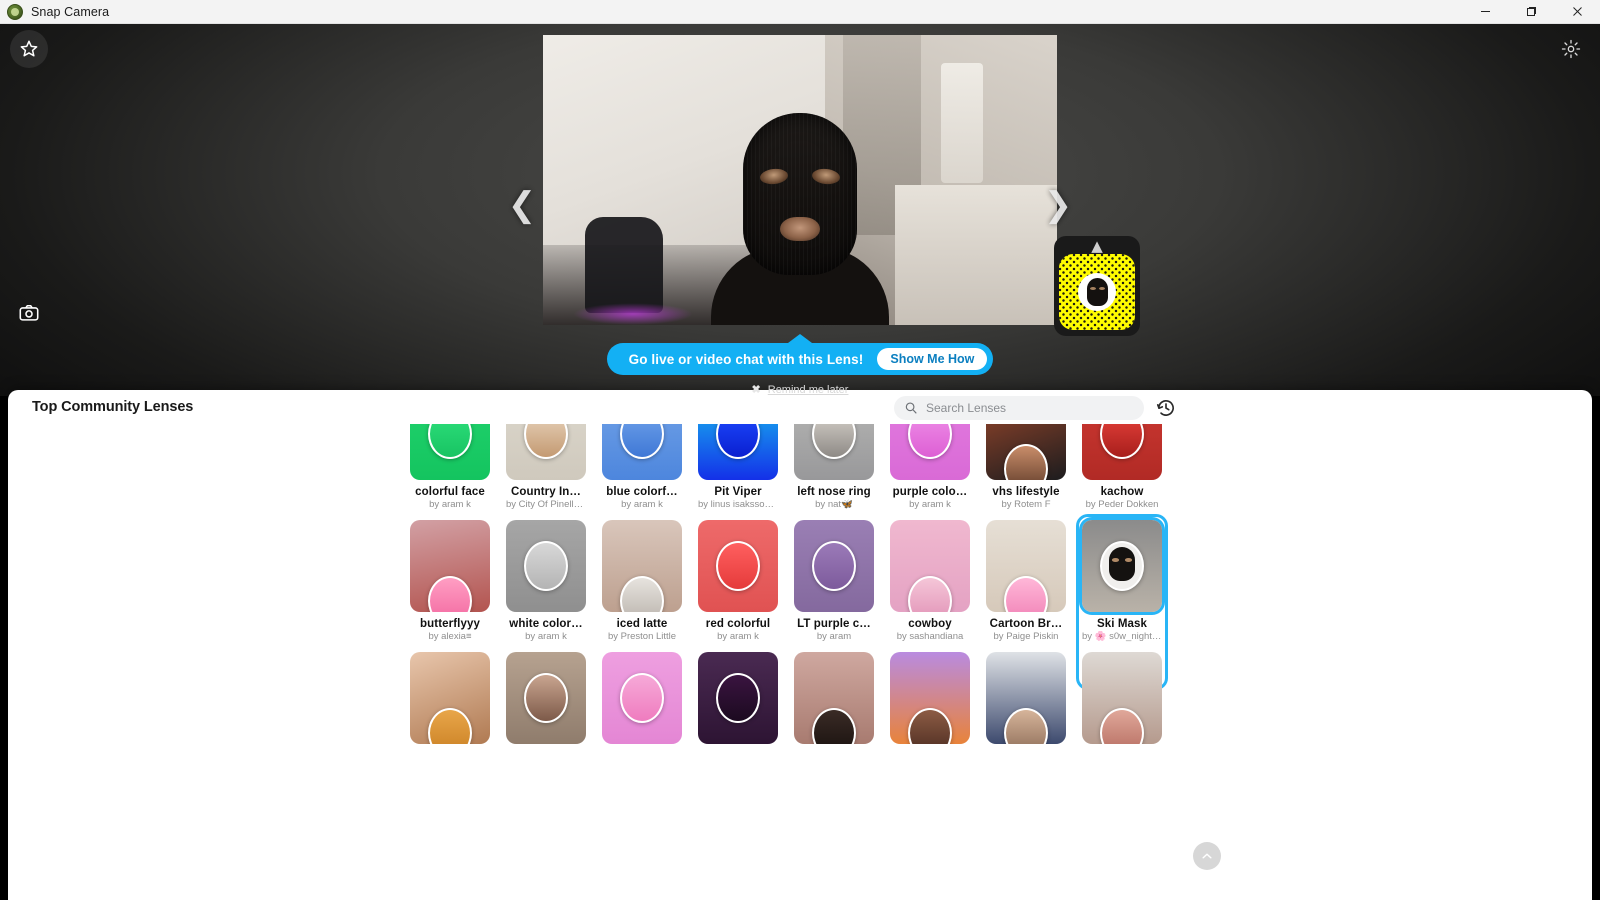 The height and width of the screenshot is (900, 1600). What do you see at coordinates (800, 390) in the screenshot?
I see `remind-me-later-button: ✖ Remind me later` at bounding box center [800, 390].